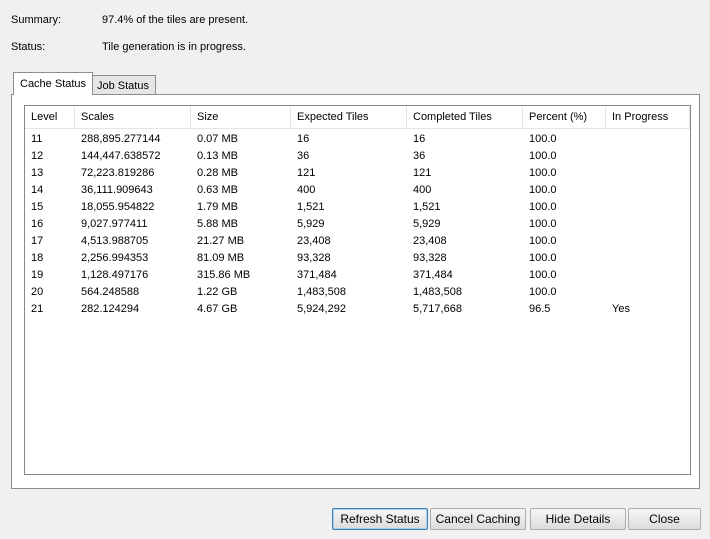  Describe the element at coordinates (311, 207) in the screenshot. I see `cell-expected-tiles: 1,521` at that location.